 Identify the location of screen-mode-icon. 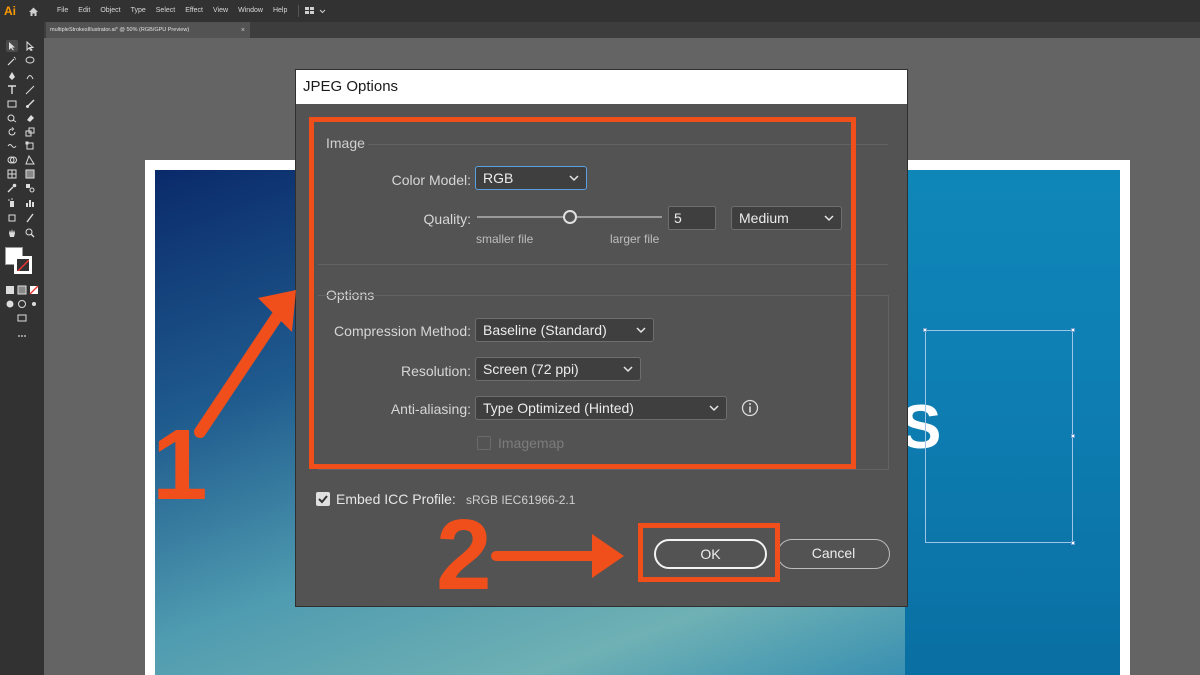
(22, 318).